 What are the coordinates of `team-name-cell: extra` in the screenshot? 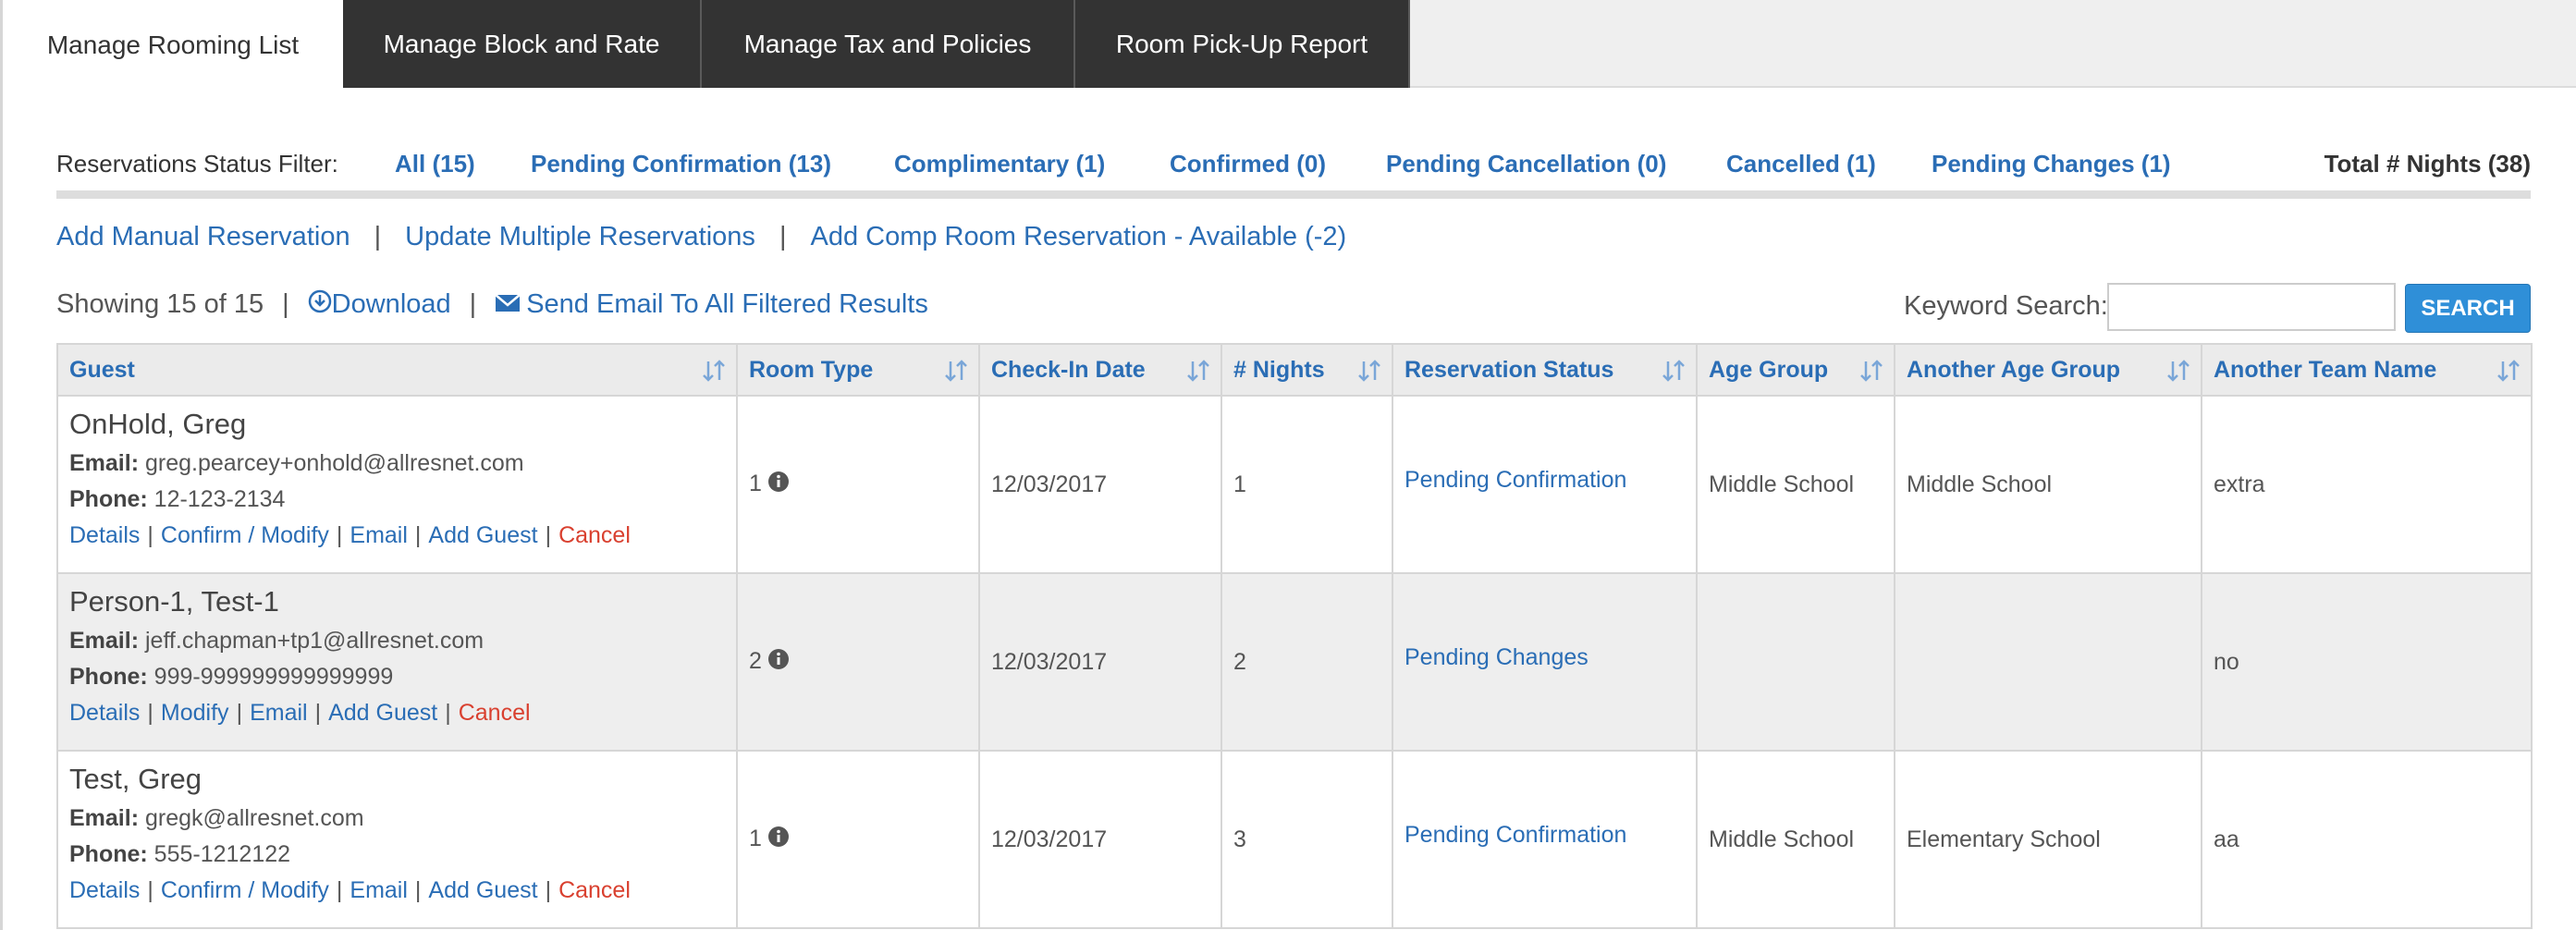 It's located at (2367, 485).